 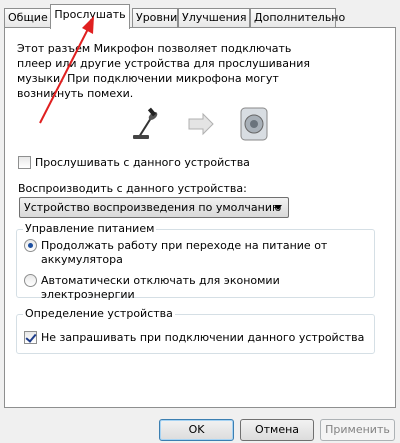 What do you see at coordinates (254, 124) in the screenshot?
I see `speaker-icon` at bounding box center [254, 124].